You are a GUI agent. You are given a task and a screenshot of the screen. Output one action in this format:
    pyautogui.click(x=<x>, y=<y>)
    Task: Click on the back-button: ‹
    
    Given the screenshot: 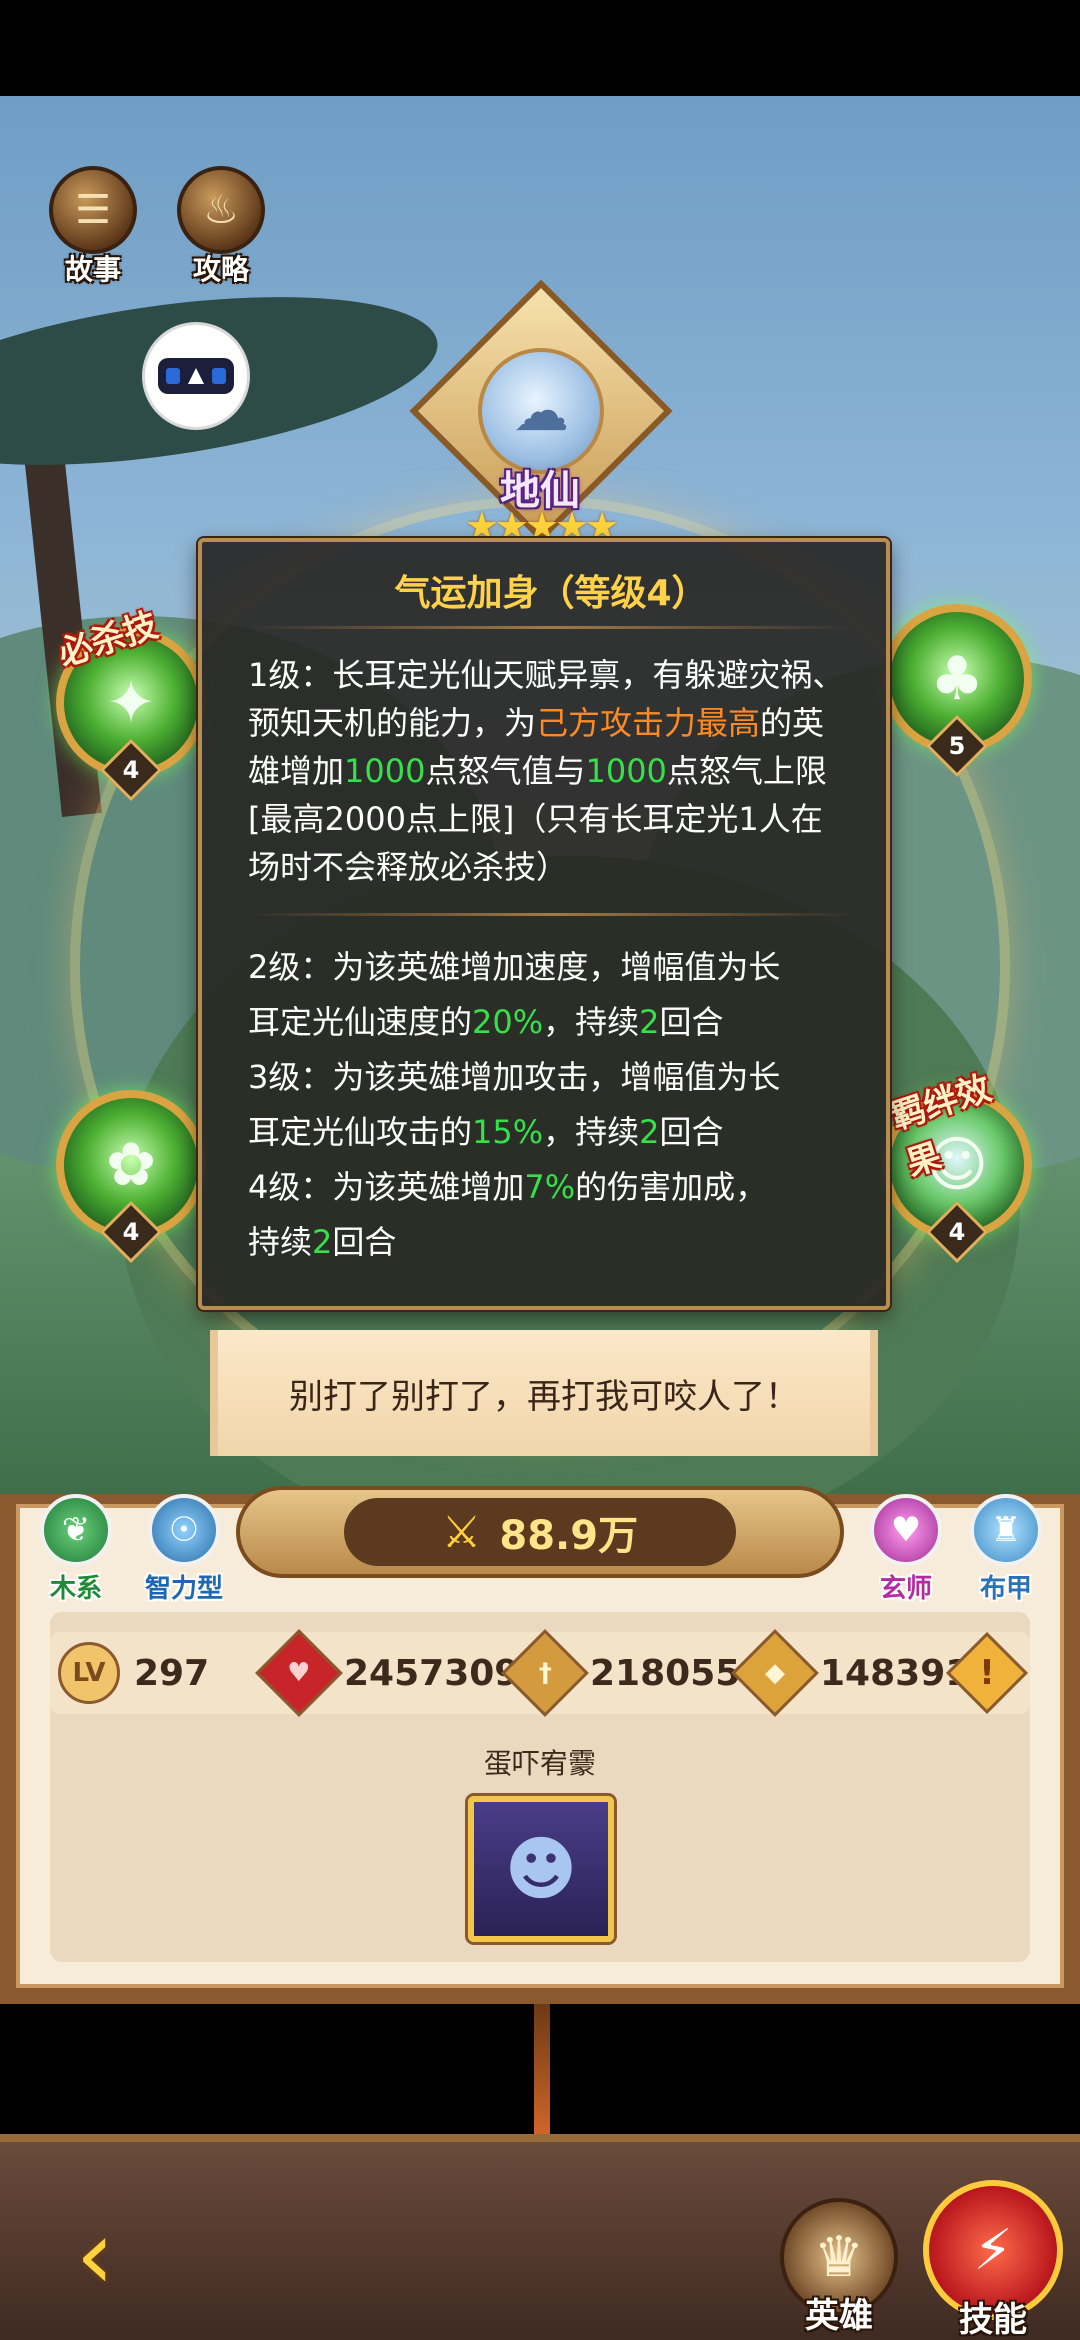 What is the action you would take?
    pyautogui.click(x=95, y=2255)
    